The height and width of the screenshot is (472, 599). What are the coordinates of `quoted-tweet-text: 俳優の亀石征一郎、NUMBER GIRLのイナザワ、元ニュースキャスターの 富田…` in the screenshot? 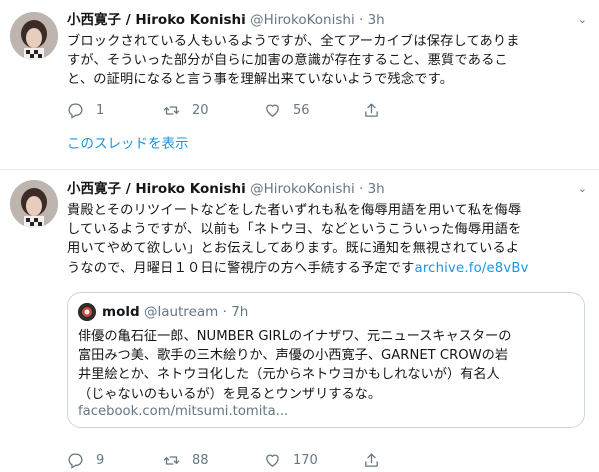 It's located at (326, 365).